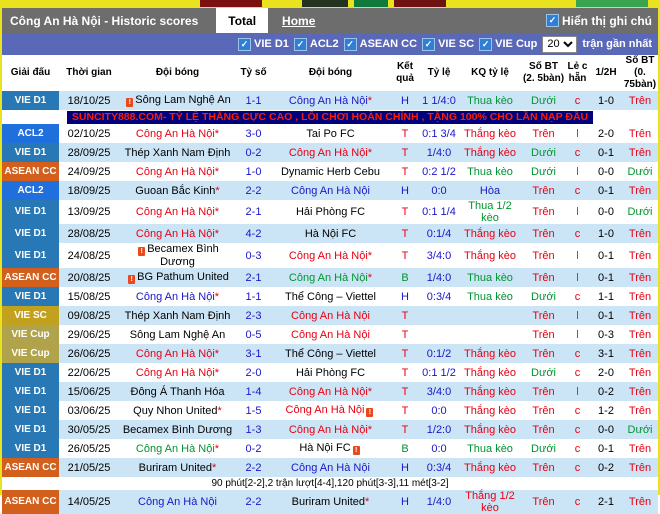 The width and height of the screenshot is (660, 514). I want to click on home-team: Thép Xanh Nam Định, so click(177, 315).